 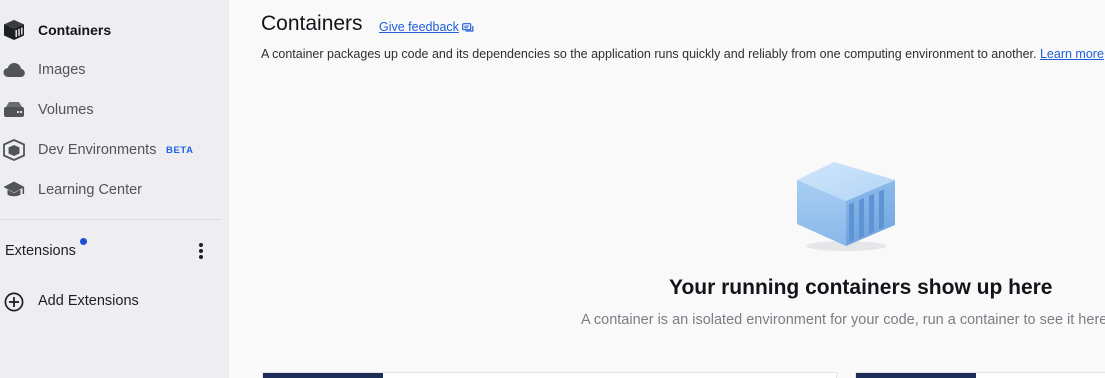 What do you see at coordinates (846, 206) in the screenshot?
I see `container-illustration` at bounding box center [846, 206].